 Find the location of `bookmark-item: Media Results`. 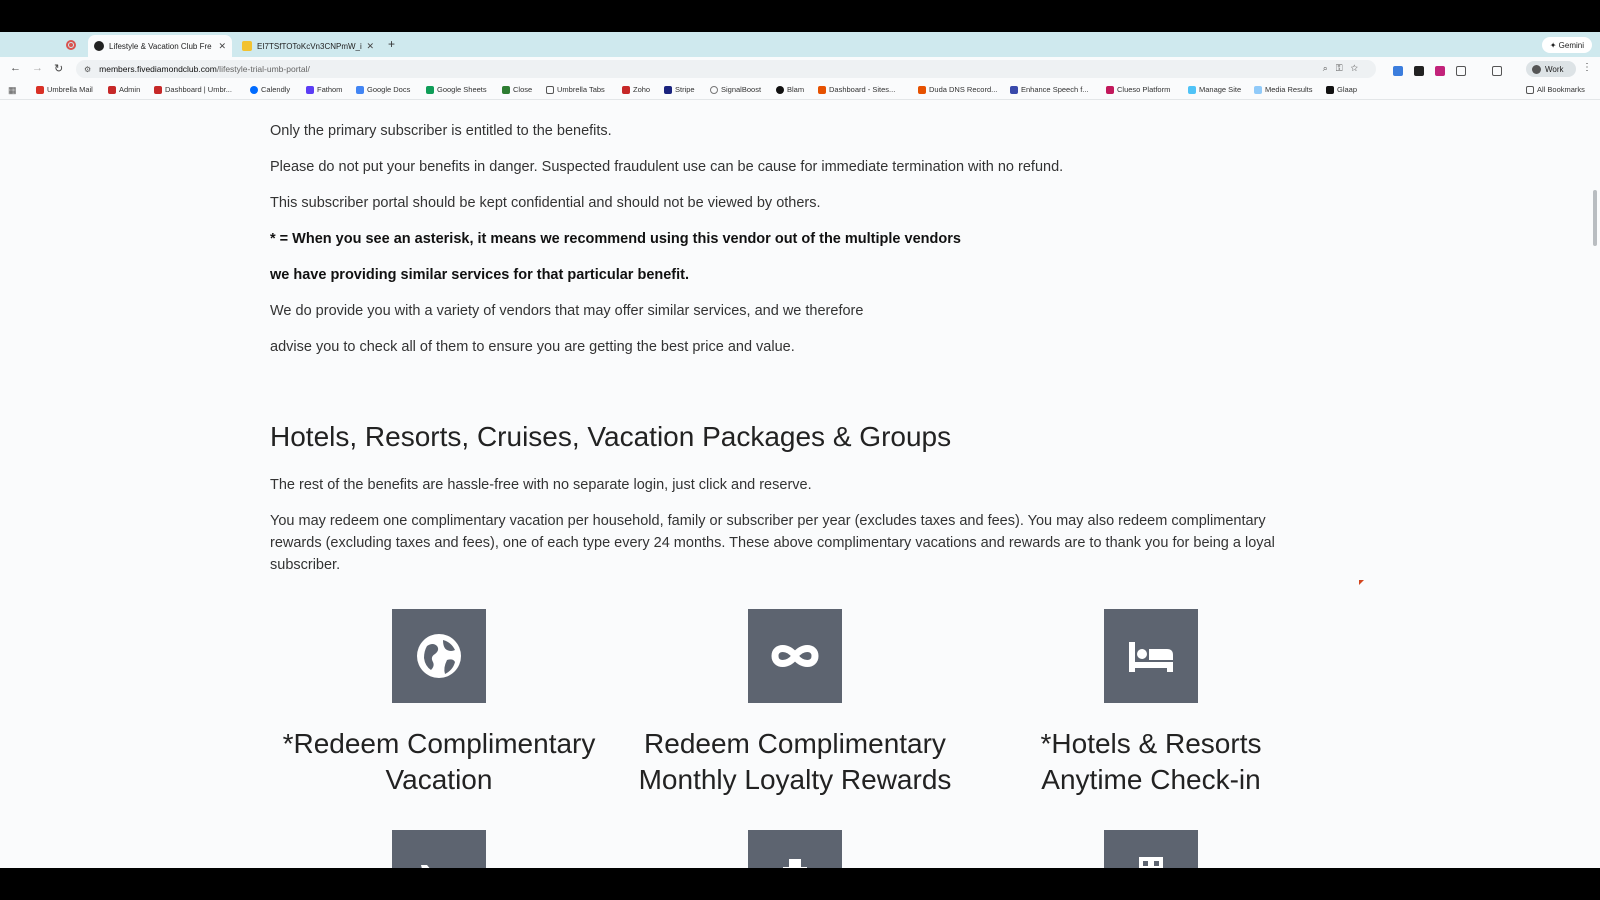

bookmark-item: Media Results is located at coordinates (1283, 89).